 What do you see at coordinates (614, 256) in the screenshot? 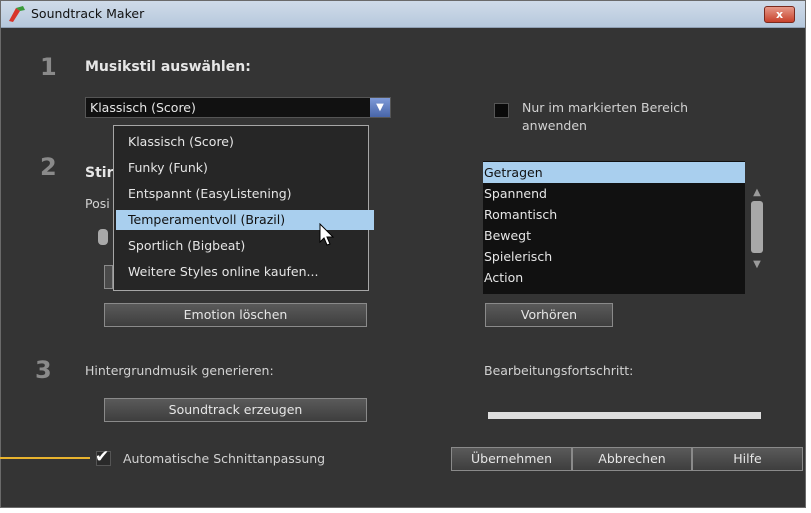
I see `emotion-item-spielerisch: Spielerisch` at bounding box center [614, 256].